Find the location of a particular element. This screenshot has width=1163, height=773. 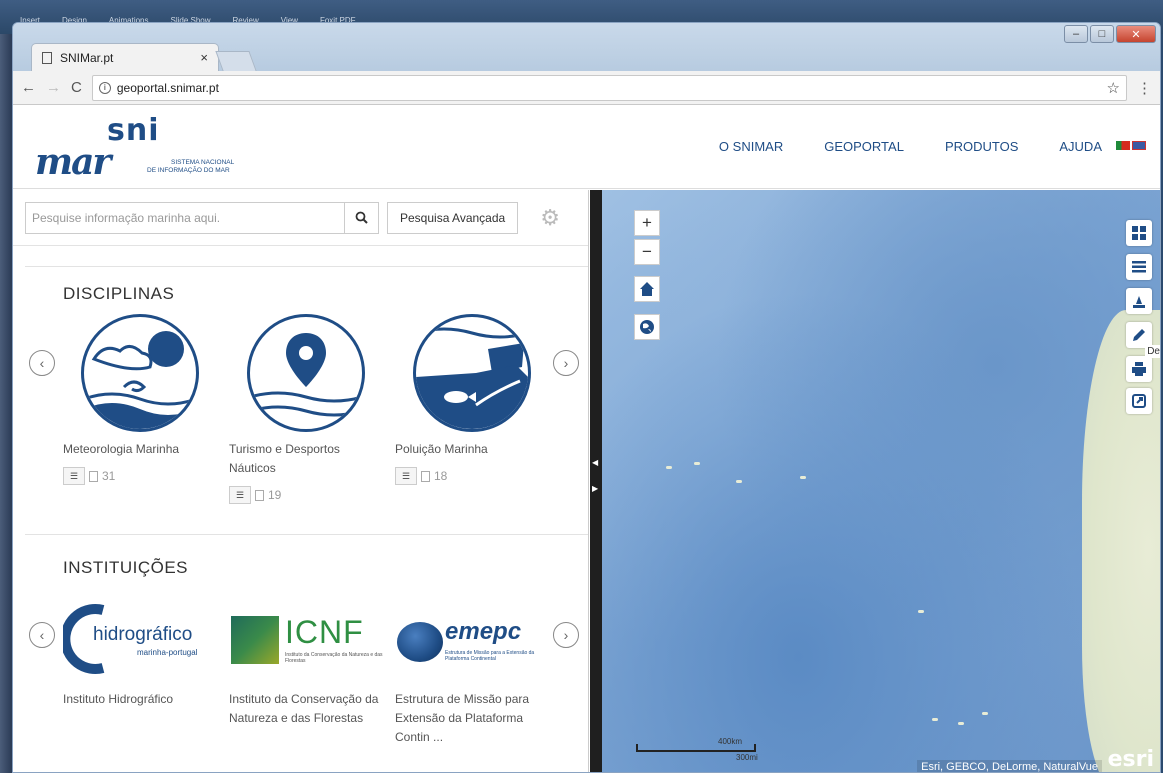

list-icon is located at coordinates (1139, 267).